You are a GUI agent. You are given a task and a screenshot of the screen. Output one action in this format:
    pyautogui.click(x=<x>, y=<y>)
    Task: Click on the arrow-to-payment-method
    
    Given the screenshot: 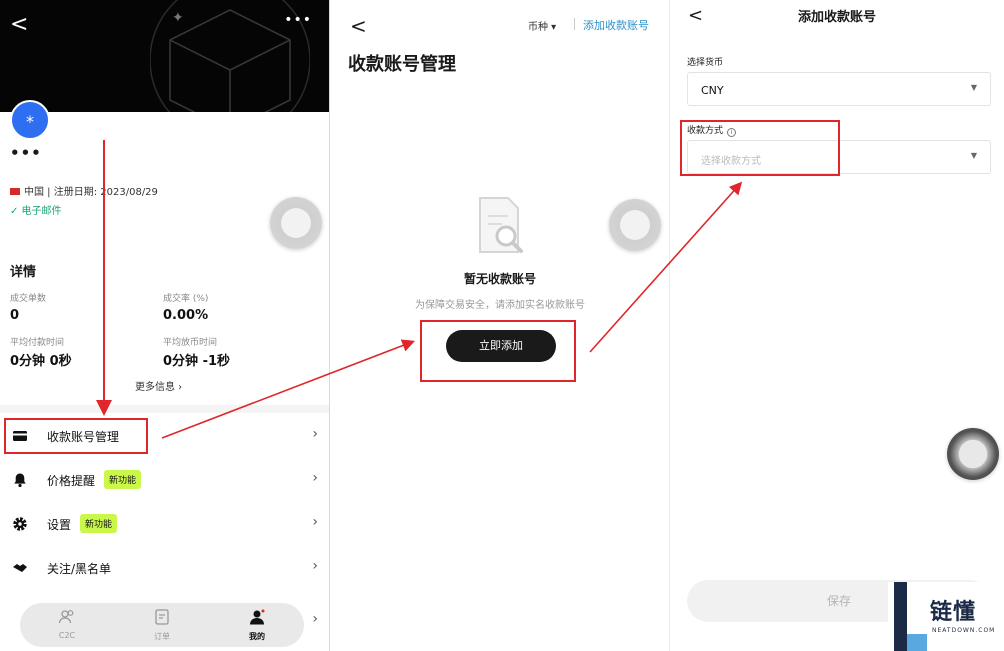 What is the action you would take?
    pyautogui.click(x=666, y=267)
    